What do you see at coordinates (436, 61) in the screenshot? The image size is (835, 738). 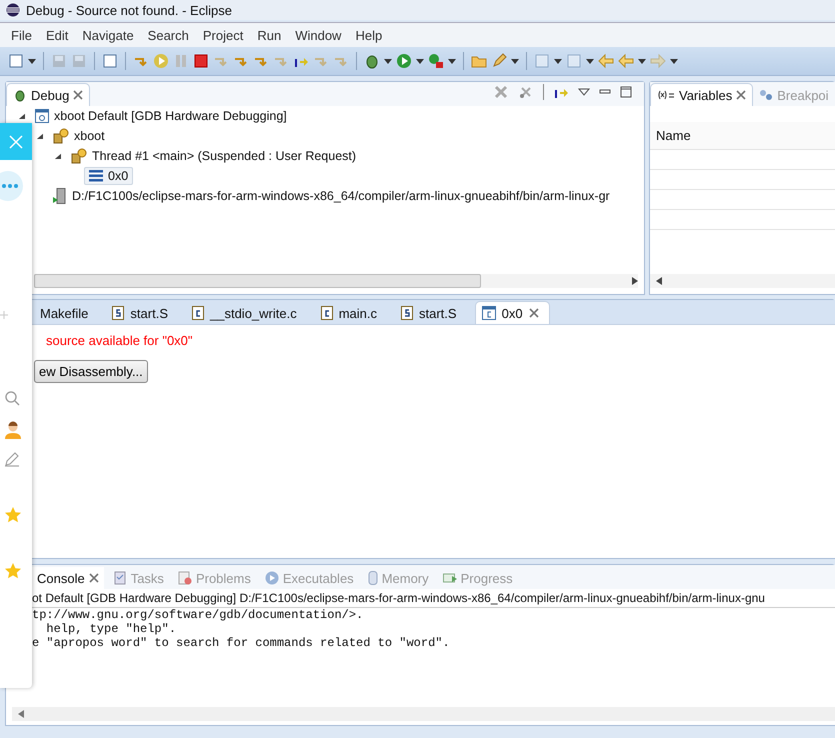 I see `external-tools-icon` at bounding box center [436, 61].